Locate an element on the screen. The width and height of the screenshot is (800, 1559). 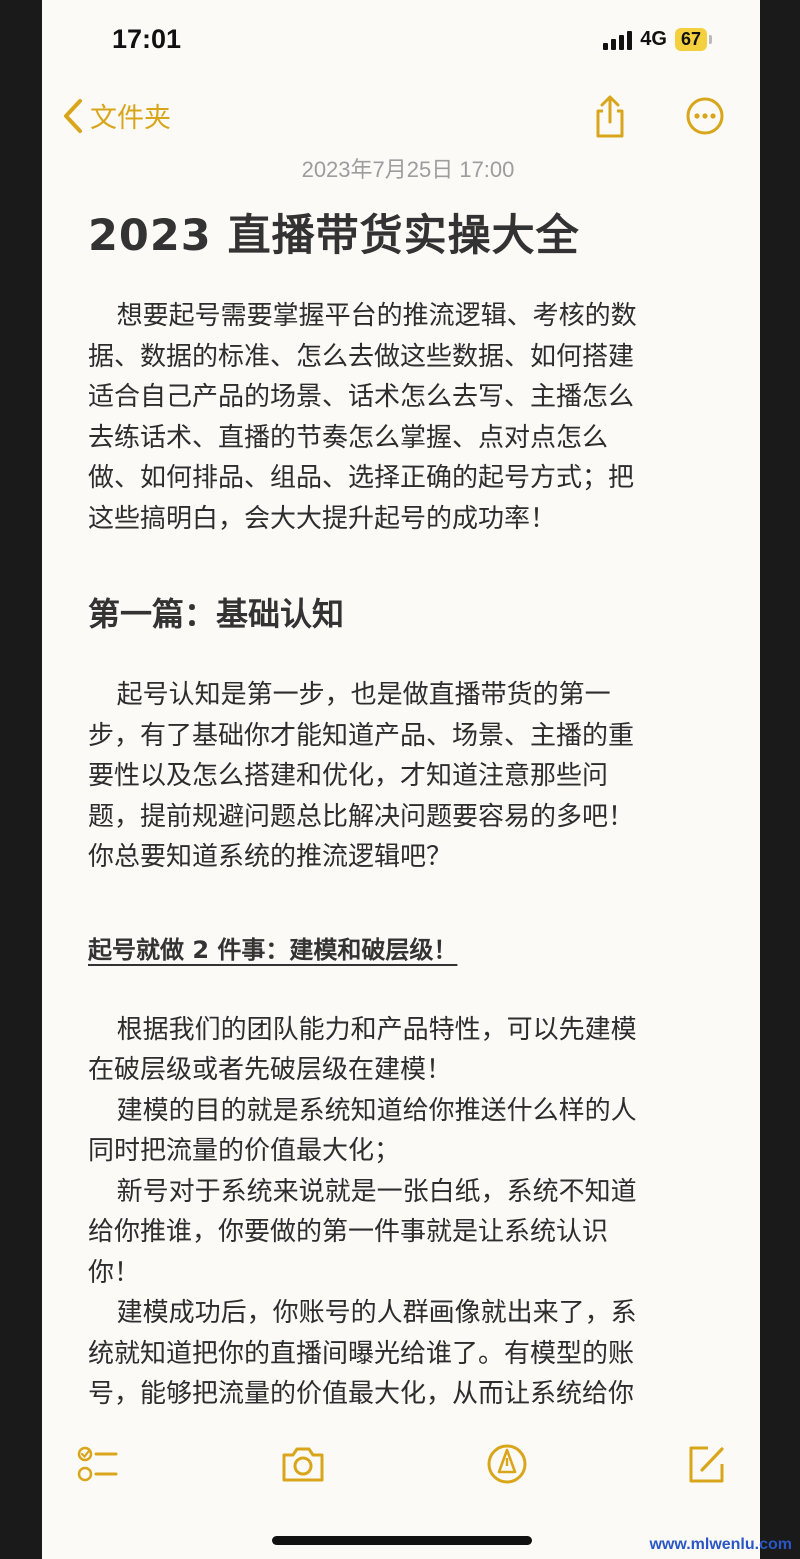
more-button is located at coordinates (705, 118).